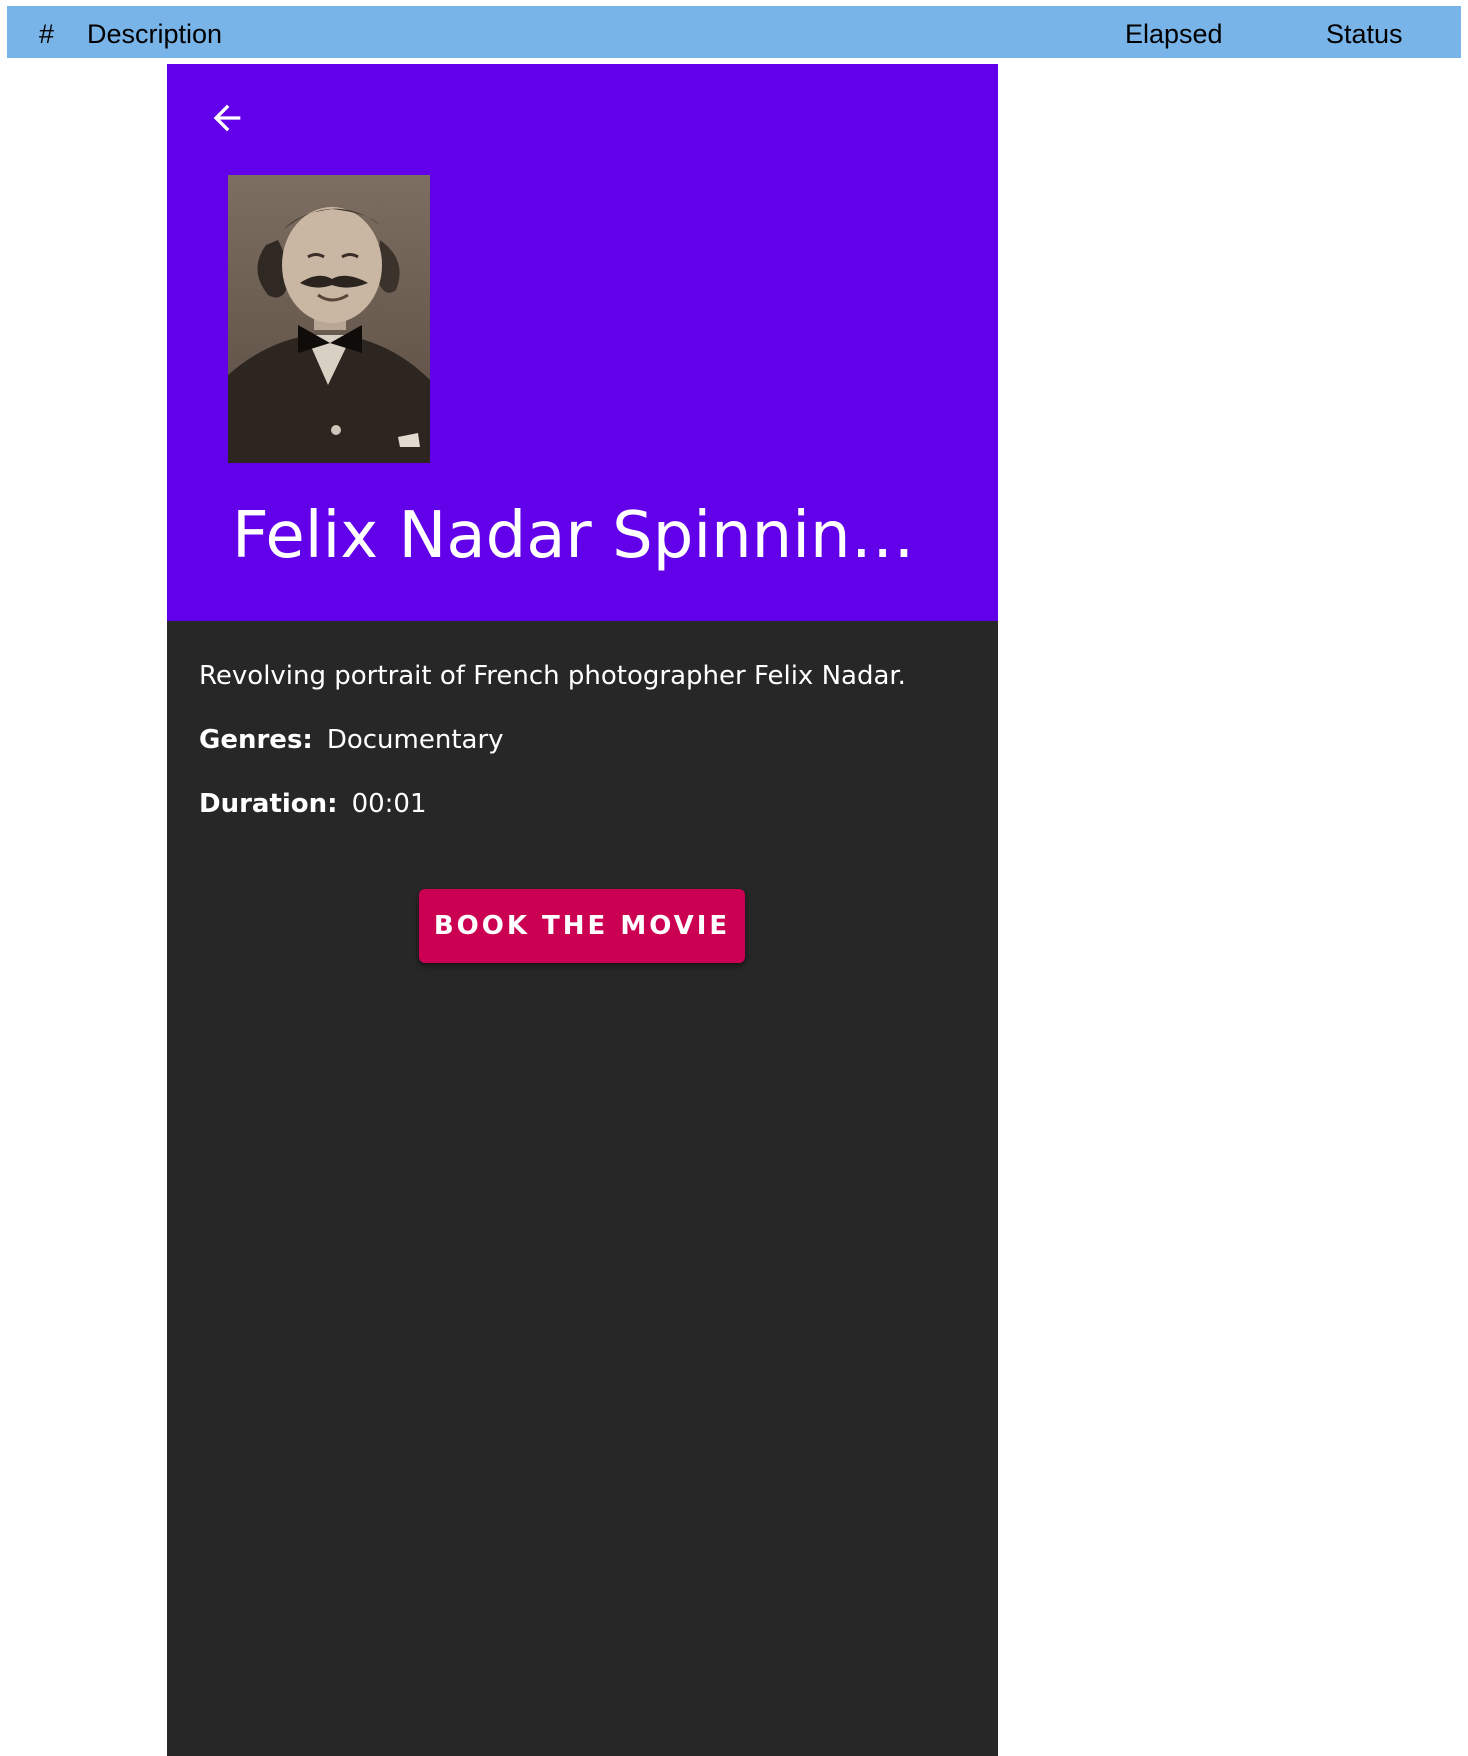  Describe the element at coordinates (47, 34) in the screenshot. I see `column-header-number: #` at that location.